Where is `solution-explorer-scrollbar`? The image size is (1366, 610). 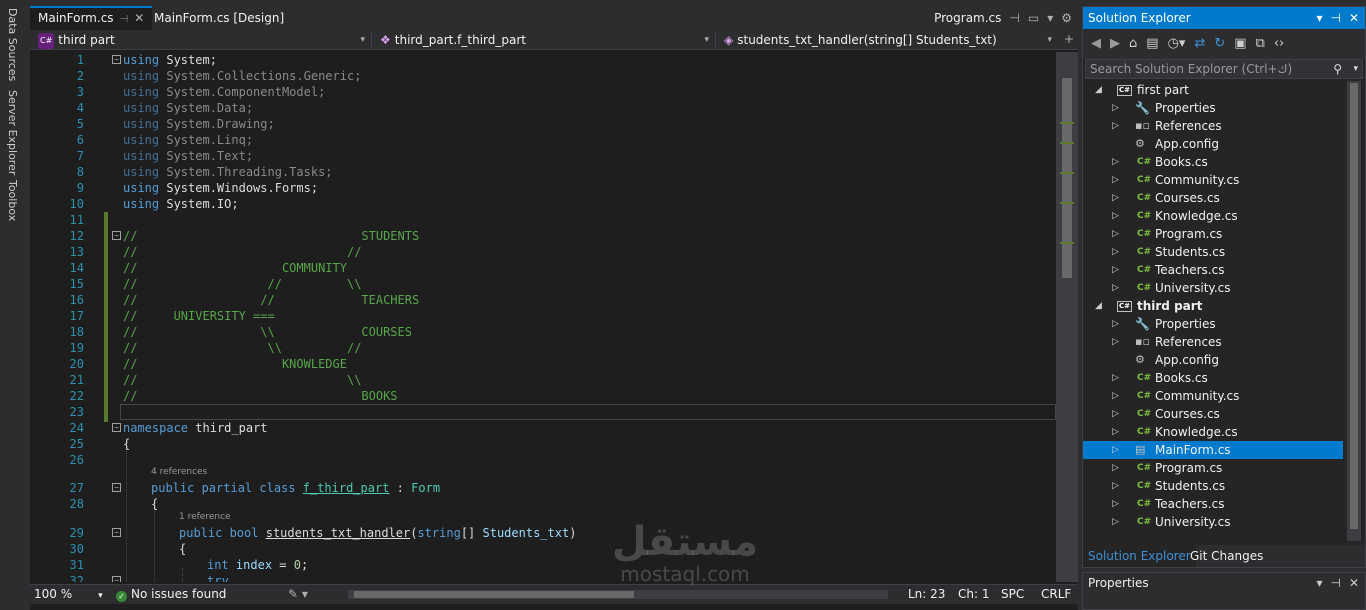 solution-explorer-scrollbar is located at coordinates (1354, 311).